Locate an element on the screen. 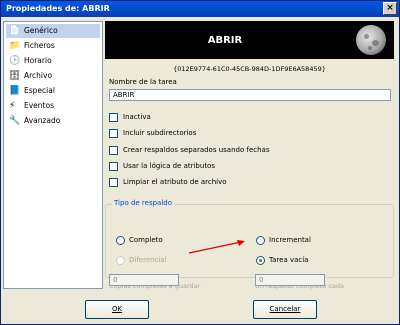 The width and height of the screenshot is (400, 325). advanced-icon: 🔧 is located at coordinates (15, 121).